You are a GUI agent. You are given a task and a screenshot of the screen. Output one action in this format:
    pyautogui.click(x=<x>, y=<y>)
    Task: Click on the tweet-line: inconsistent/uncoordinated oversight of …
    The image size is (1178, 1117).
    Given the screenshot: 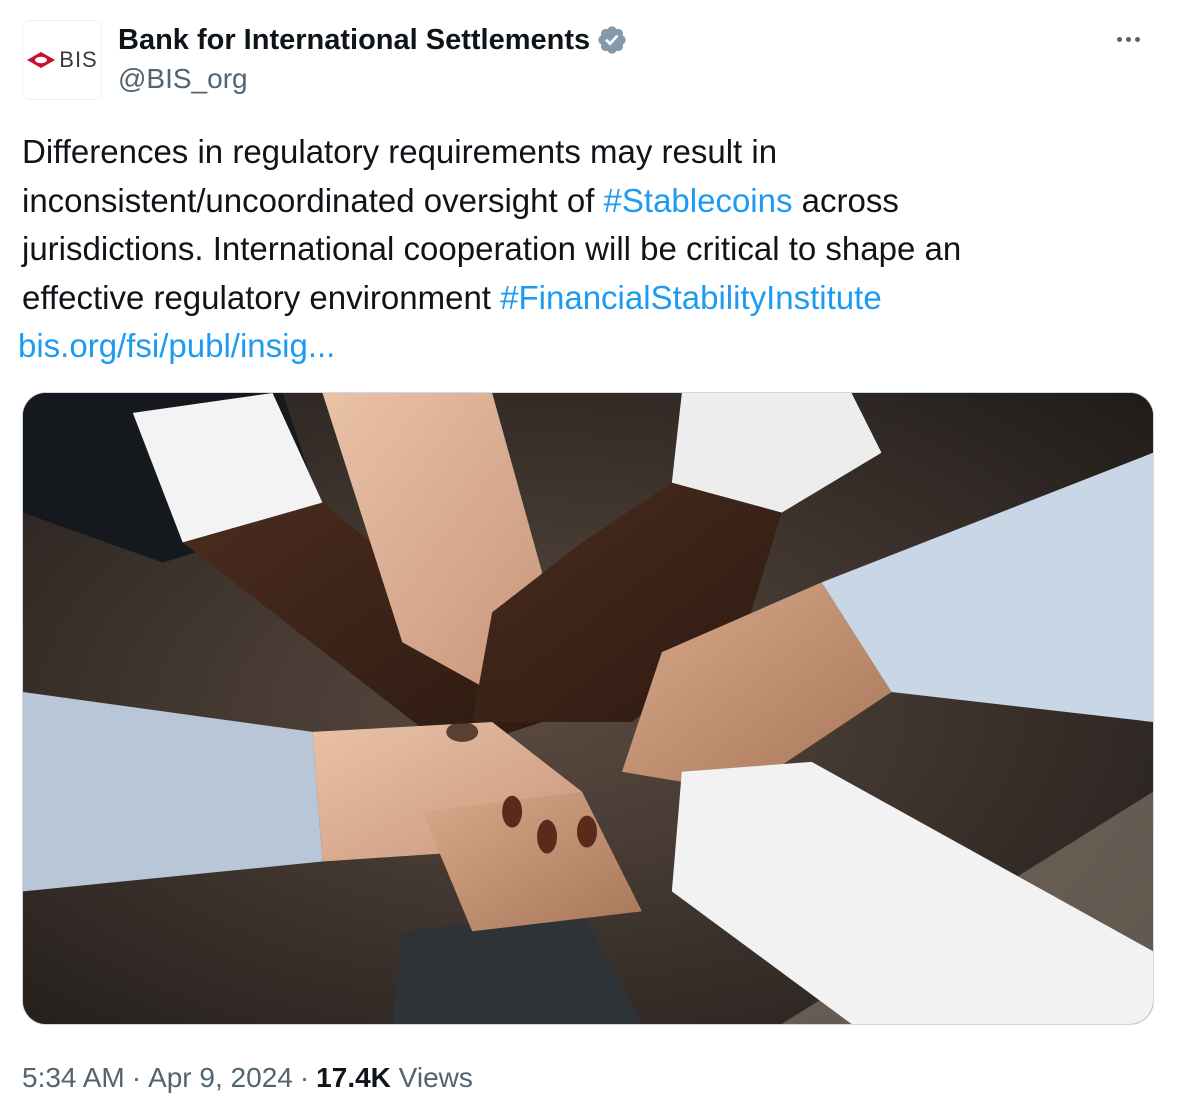 What is the action you would take?
    pyautogui.click(x=582, y=201)
    